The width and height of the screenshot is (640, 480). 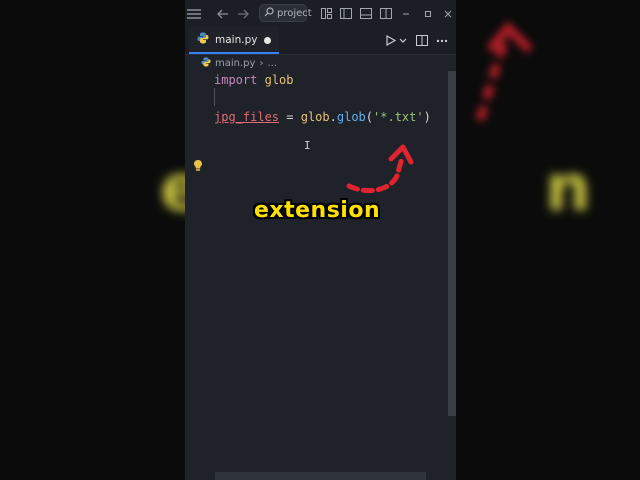 I want to click on search-placeholder: project, so click(x=294, y=13).